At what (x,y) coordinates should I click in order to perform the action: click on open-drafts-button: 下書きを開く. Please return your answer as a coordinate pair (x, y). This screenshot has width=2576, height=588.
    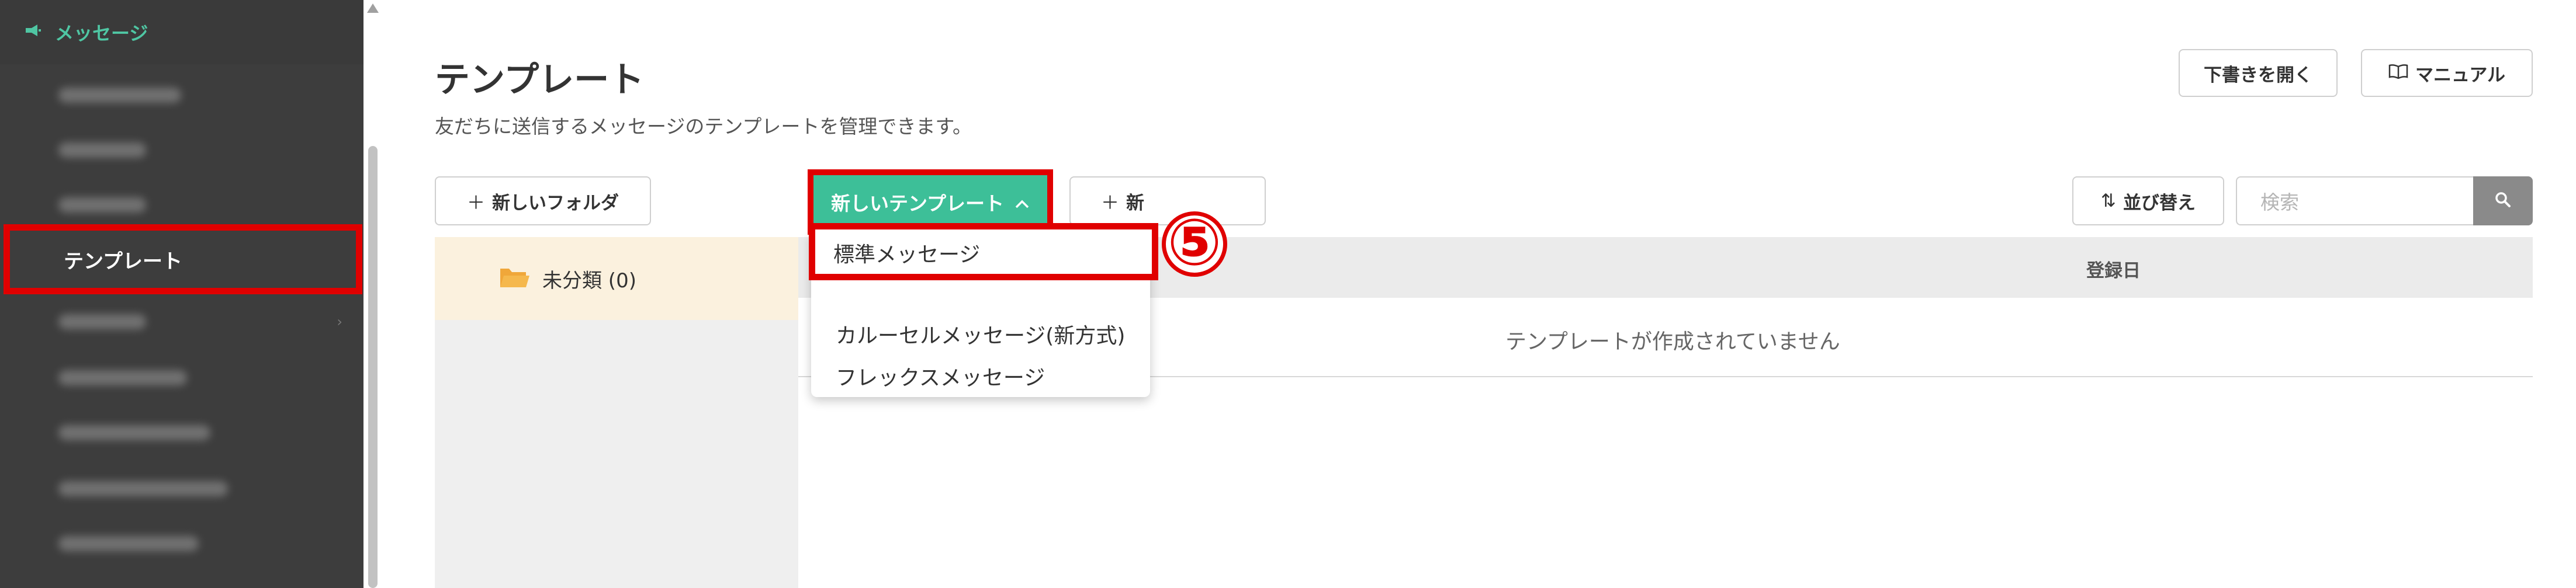
    Looking at the image, I should click on (2258, 73).